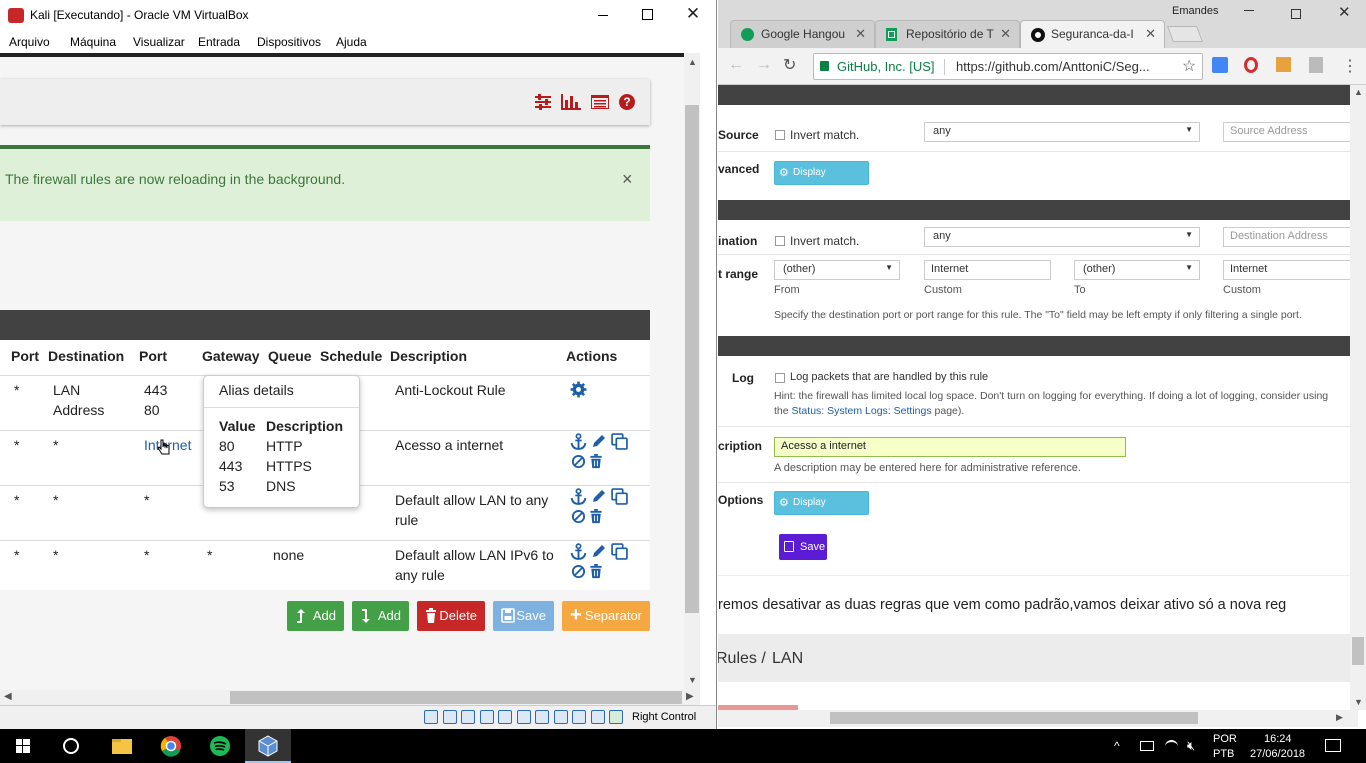 This screenshot has width=1366, height=763. I want to click on guest-horizontal-scrollbar: ◀ ▶, so click(350, 697).